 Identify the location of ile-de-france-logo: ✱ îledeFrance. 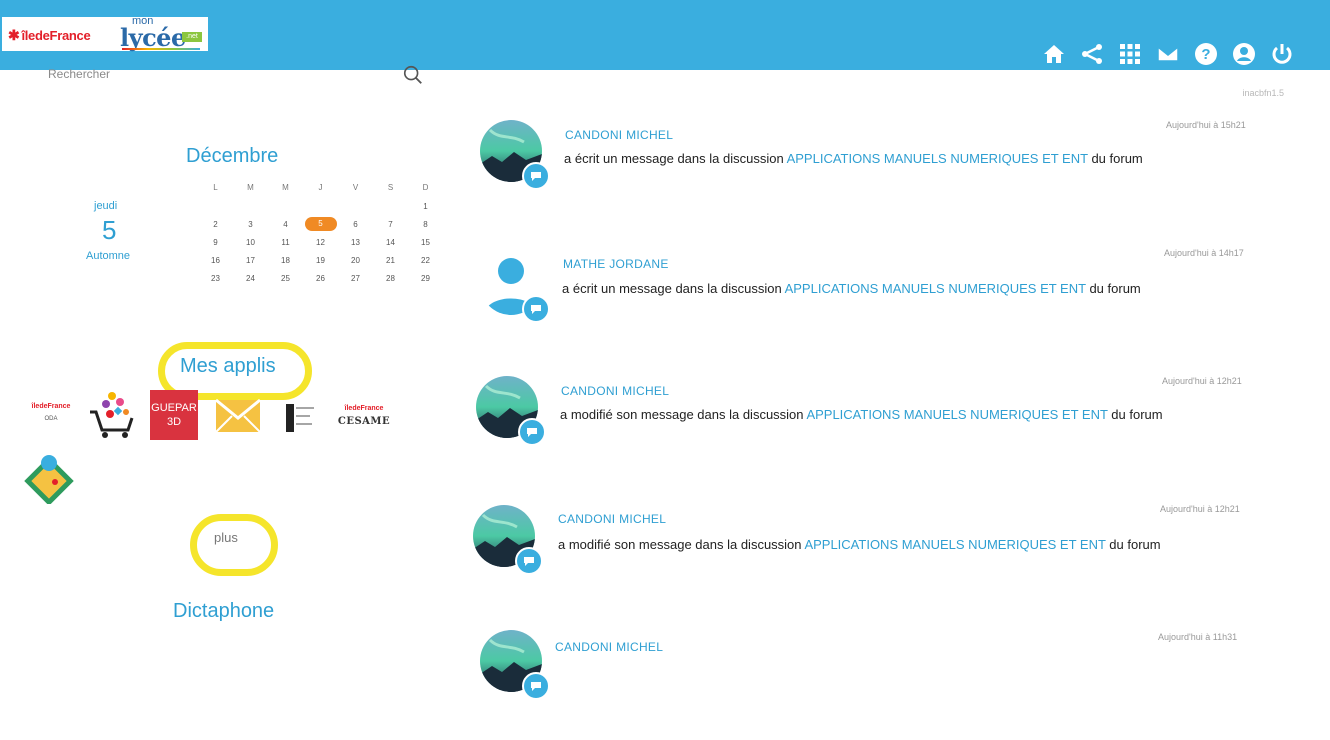
(49, 35).